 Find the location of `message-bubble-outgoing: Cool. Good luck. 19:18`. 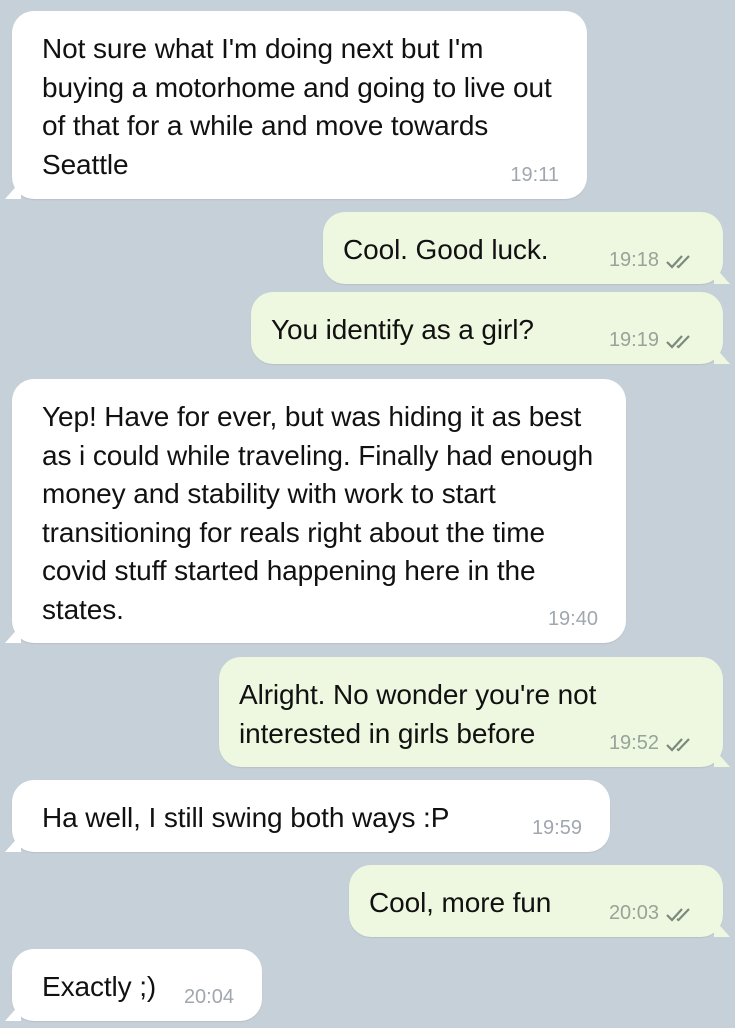

message-bubble-outgoing: Cool. Good luck. 19:18 is located at coordinates (523, 248).